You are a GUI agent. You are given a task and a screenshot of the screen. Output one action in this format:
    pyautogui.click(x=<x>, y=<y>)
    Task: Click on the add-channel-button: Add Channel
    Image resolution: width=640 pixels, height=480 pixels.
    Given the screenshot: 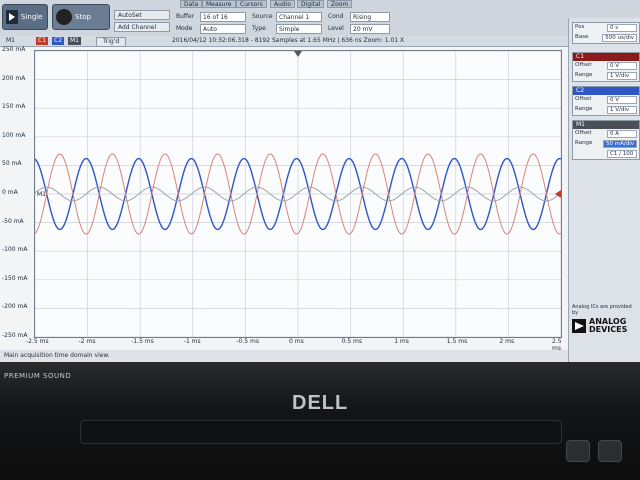 What is the action you would take?
    pyautogui.click(x=142, y=27)
    